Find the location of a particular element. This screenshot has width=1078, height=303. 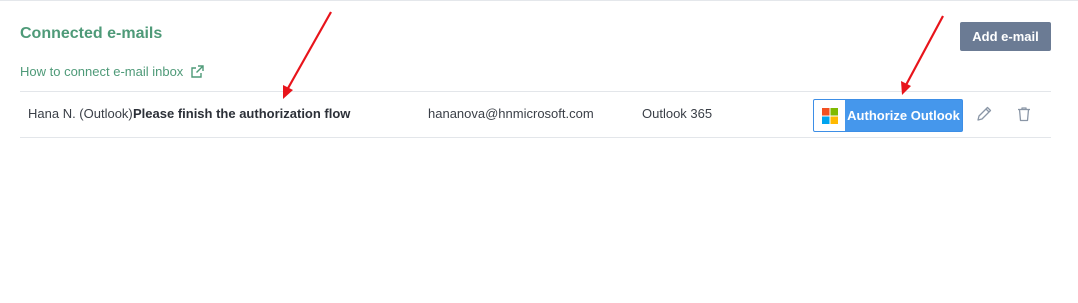

account-provider: Outlook 365 is located at coordinates (677, 113).